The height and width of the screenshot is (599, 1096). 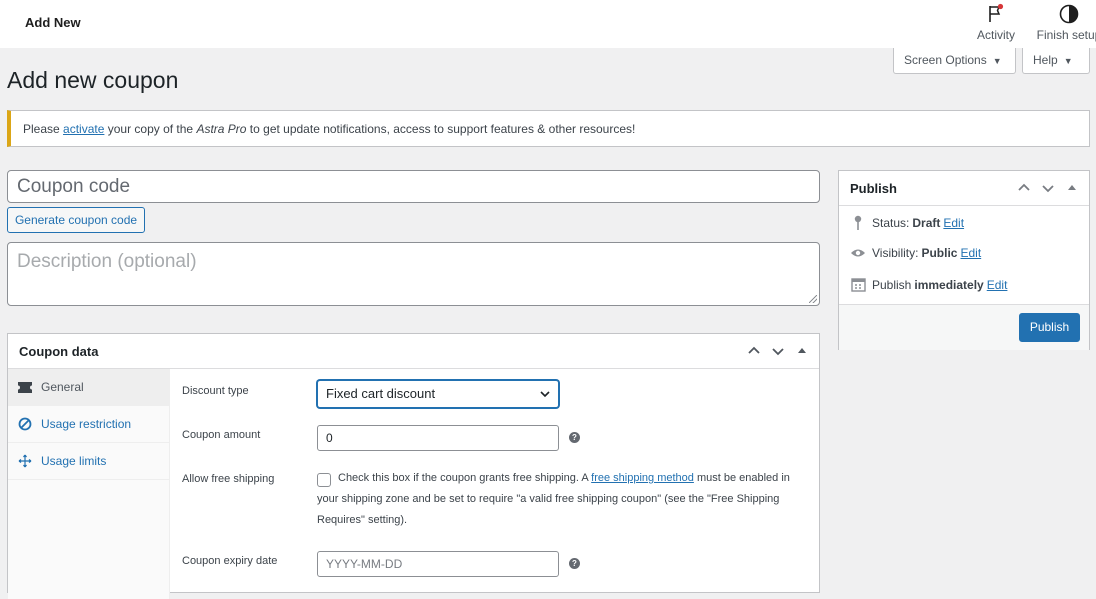 What do you see at coordinates (438, 394) in the screenshot?
I see `discount-type-select: Fixed cart discount` at bounding box center [438, 394].